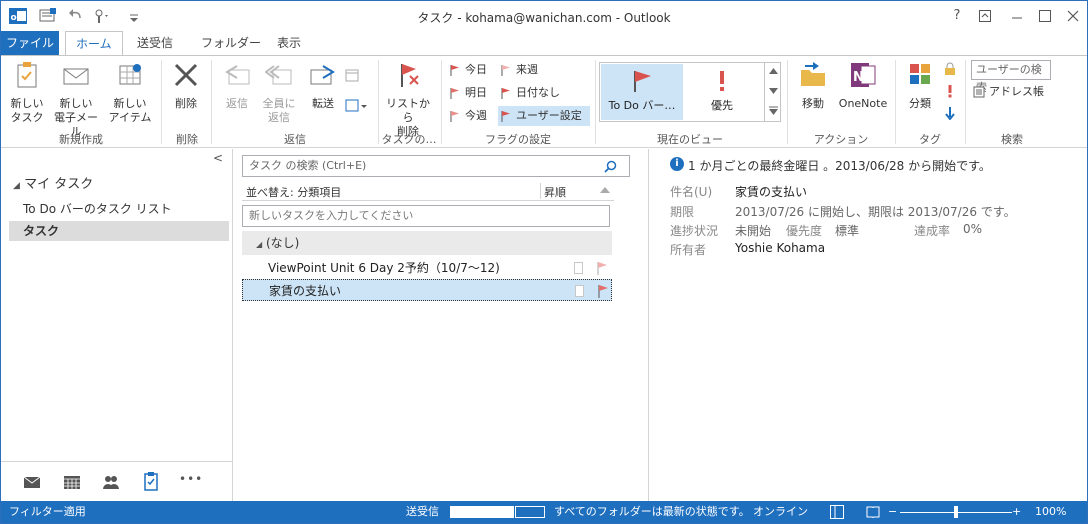 The width and height of the screenshot is (1088, 524). What do you see at coordinates (130, 74) in the screenshot?
I see `new-items-icon` at bounding box center [130, 74].